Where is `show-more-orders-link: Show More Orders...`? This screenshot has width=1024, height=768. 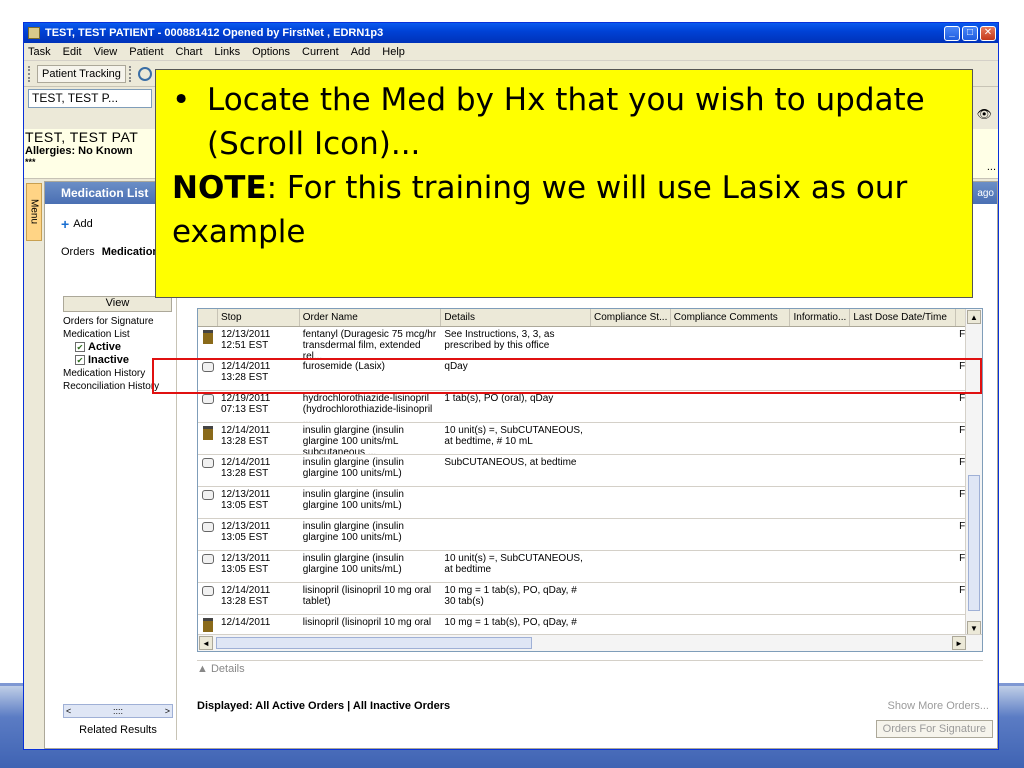 show-more-orders-link: Show More Orders... is located at coordinates (938, 706).